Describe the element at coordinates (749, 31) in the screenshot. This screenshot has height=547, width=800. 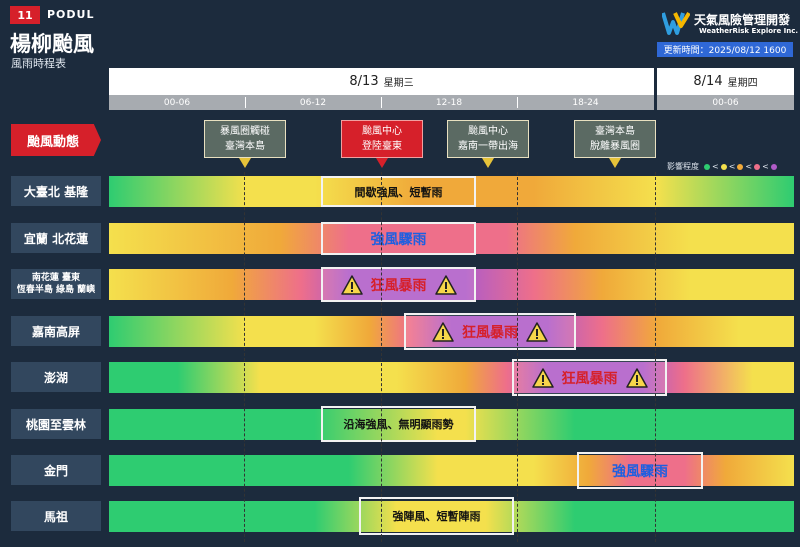
I see `brand-name-en: WeatherRisk Explore Inc.` at that location.